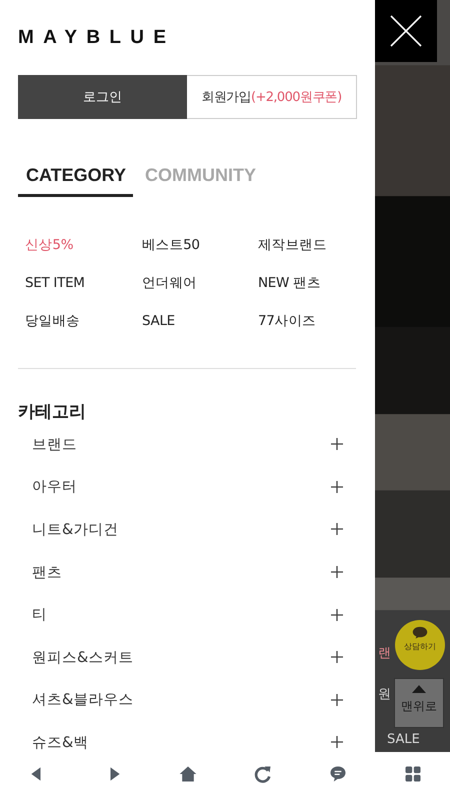 Image resolution: width=450 pixels, height=800 pixels. Describe the element at coordinates (97, 37) in the screenshot. I see `logo: MAYBLUE` at that location.